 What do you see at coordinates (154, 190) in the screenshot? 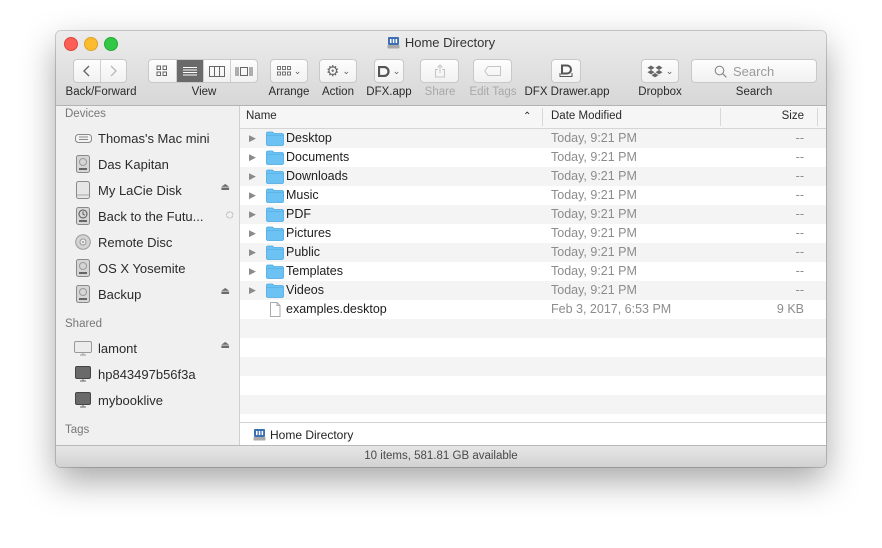
I see `sidebar-item-my-lacie-disk: My LaCie Disk ⏏` at bounding box center [154, 190].